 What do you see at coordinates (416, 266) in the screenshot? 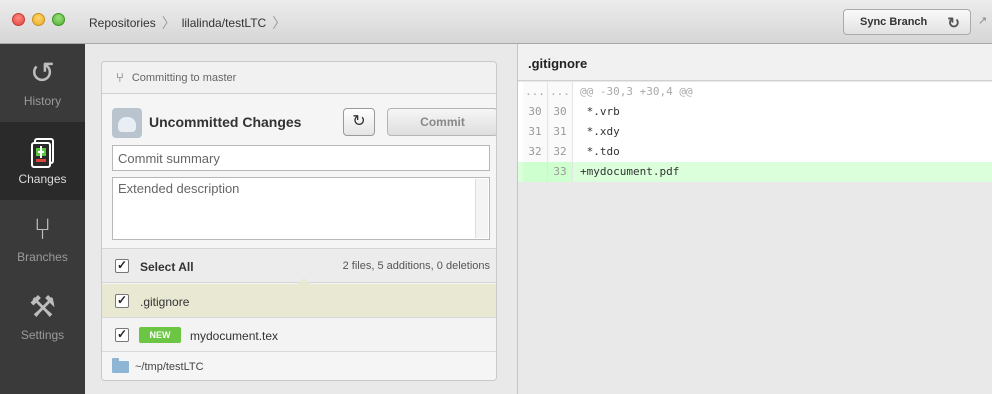
I see `change-stats: 2 files, 5 additions, 0 deletions` at bounding box center [416, 266].